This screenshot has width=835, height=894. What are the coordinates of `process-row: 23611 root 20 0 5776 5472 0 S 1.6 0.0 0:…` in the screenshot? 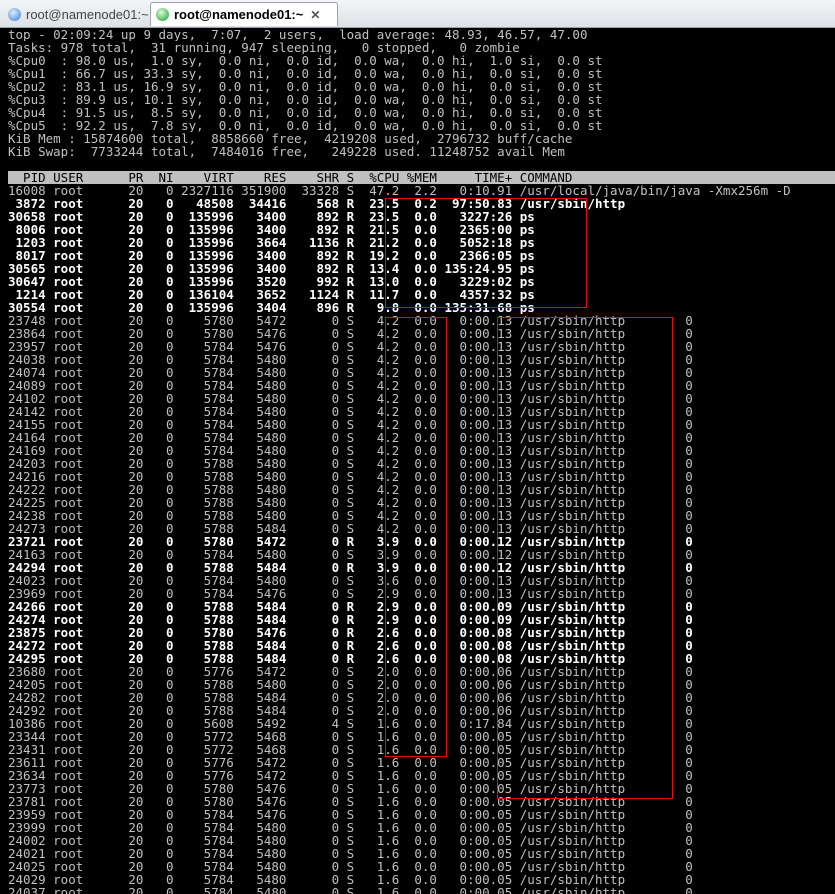 It's located at (350, 762).